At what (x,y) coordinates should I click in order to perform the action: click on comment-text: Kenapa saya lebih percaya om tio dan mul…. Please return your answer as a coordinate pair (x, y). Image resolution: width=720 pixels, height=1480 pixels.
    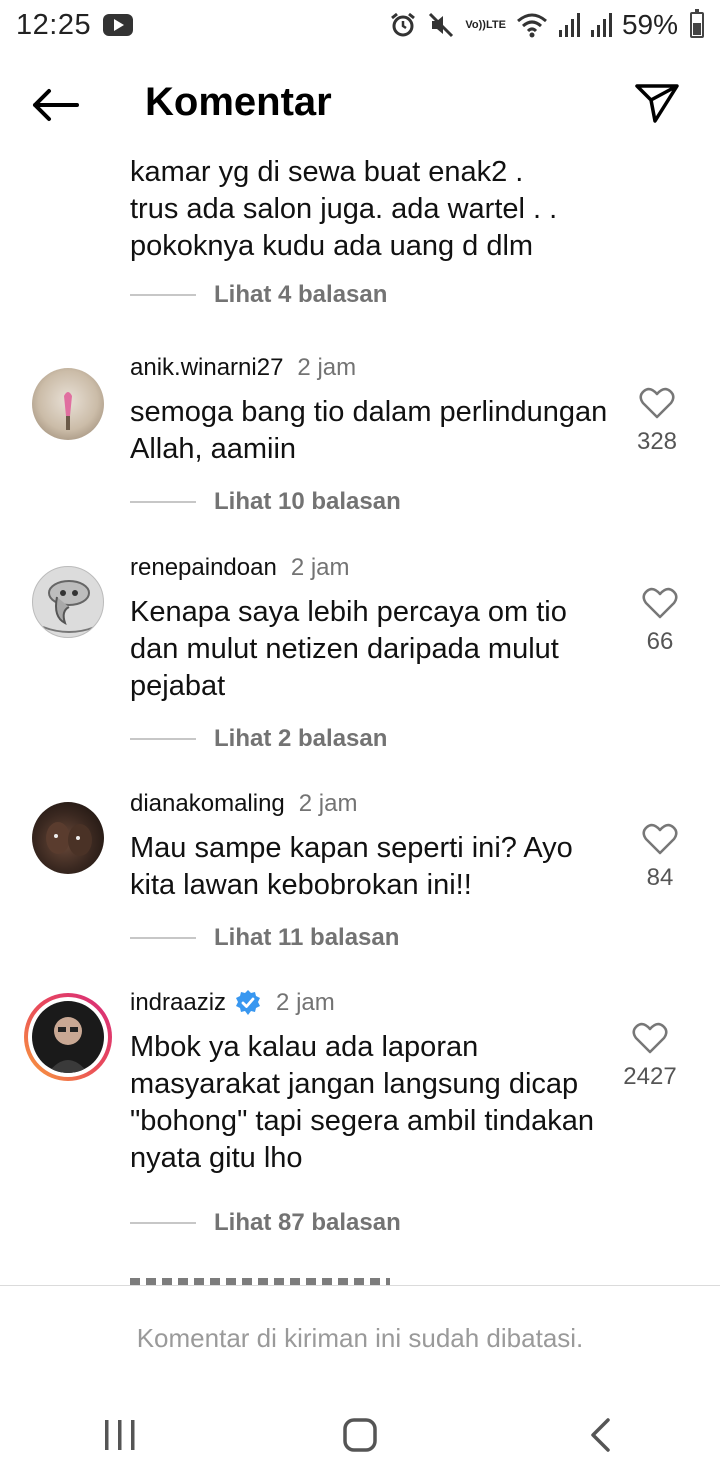
    Looking at the image, I should click on (348, 649).